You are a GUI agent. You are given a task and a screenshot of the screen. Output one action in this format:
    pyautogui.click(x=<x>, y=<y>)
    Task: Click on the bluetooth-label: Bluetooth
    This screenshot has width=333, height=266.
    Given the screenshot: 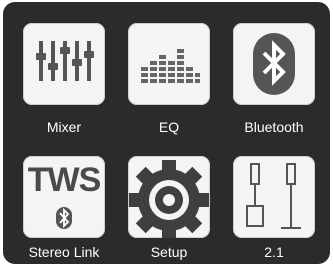 What is the action you would take?
    pyautogui.click(x=274, y=127)
    